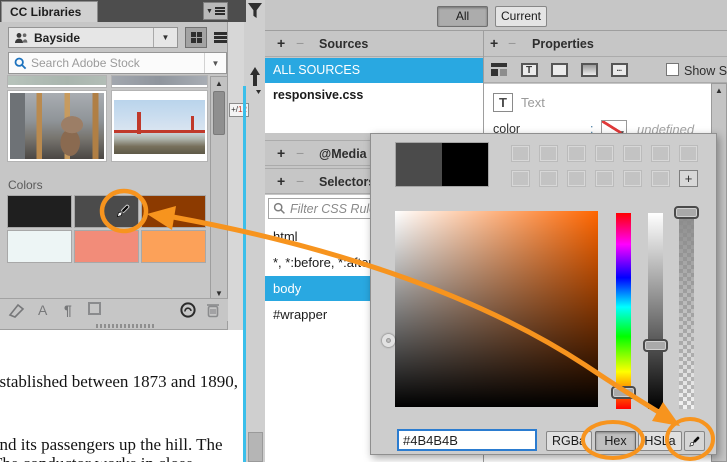 The width and height of the screenshot is (727, 462). I want to click on document-text-line: and its passengers up the hill. The, so click(111, 444).